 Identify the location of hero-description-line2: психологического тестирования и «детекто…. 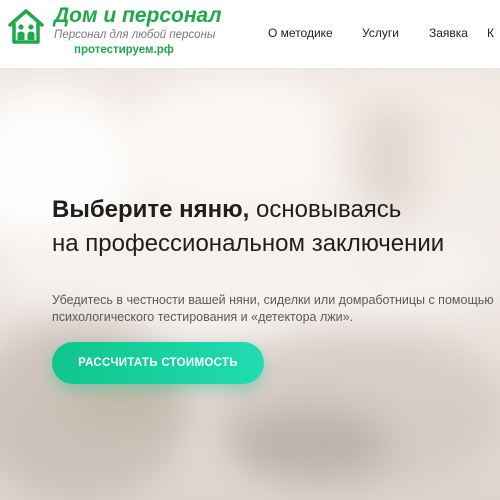
(203, 317).